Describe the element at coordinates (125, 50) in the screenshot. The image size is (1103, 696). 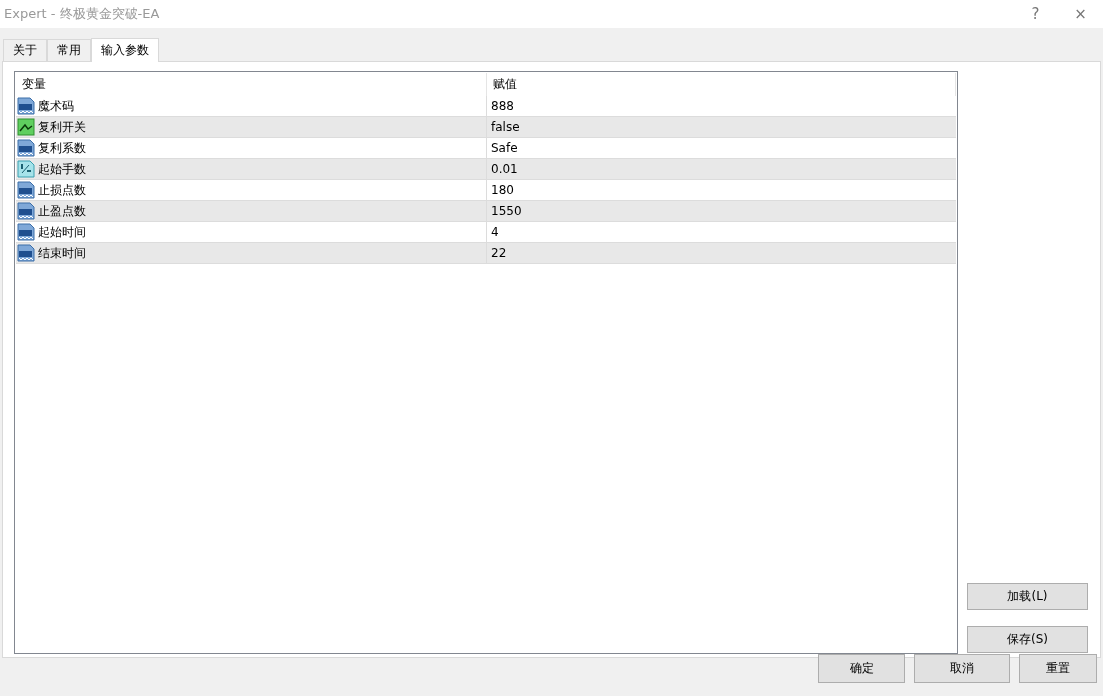
I see `tab: 输入参数` at that location.